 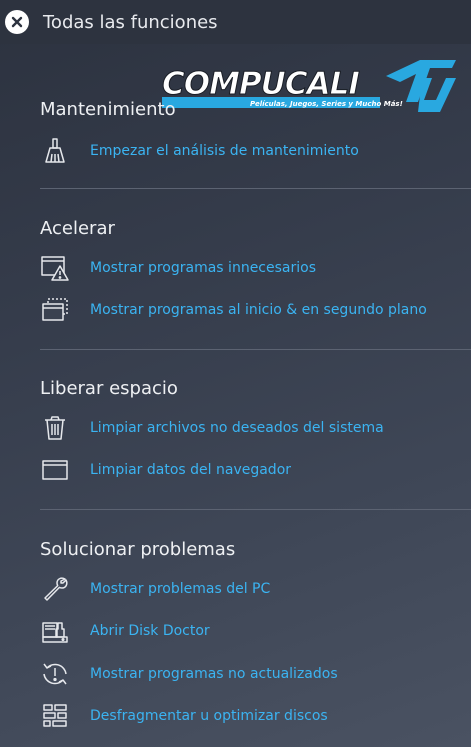 I want to click on wrench-icon, so click(x=55, y=589).